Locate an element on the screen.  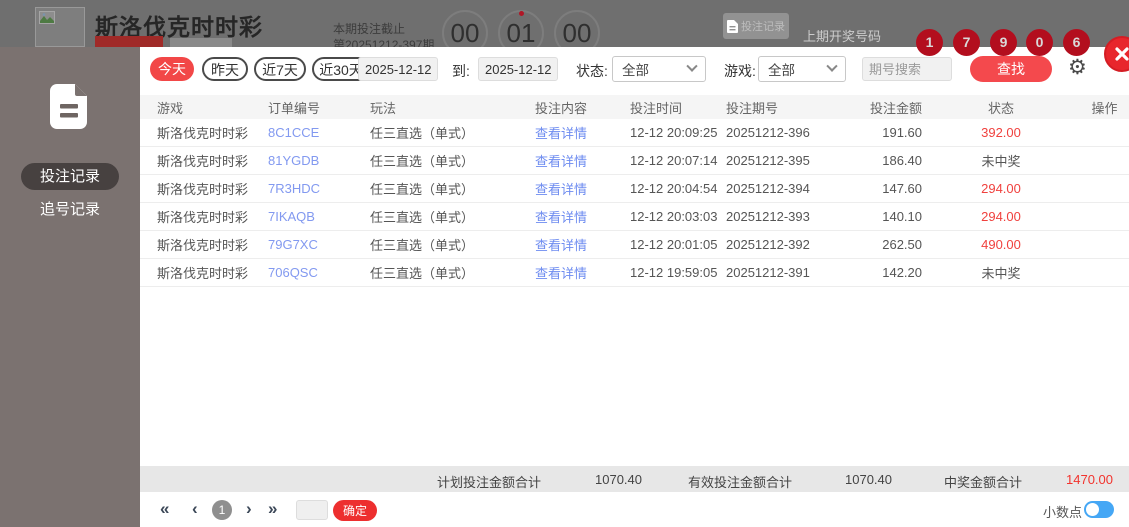
cell-amount: 147.60 is located at coordinates (902, 188).